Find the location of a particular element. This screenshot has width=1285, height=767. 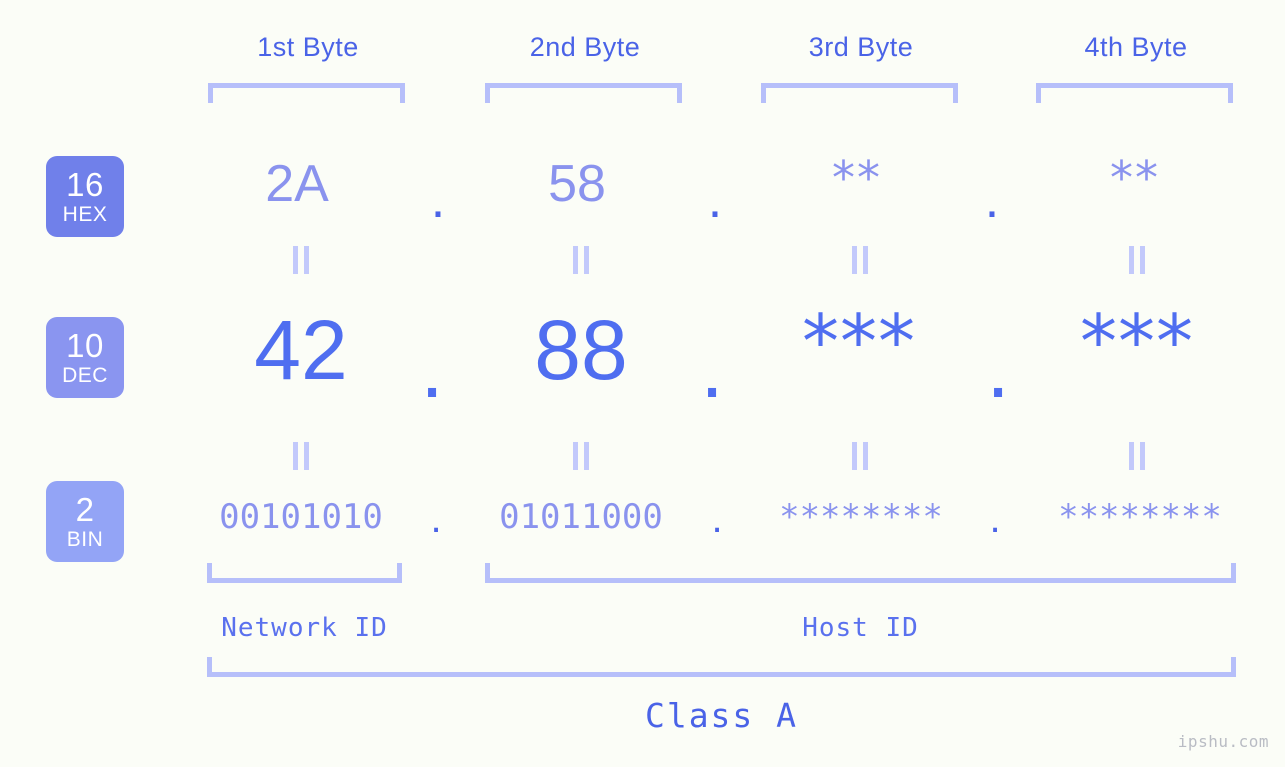

bin-byte-1: 00101010 is located at coordinates (301, 517).